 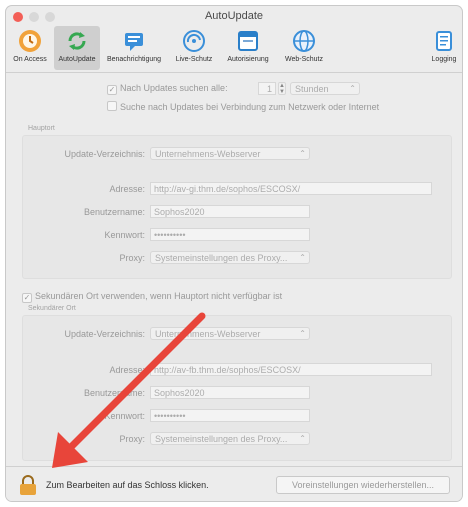 I want to click on primary-address-input: http://av-gi.thm.de/sophos/ESCOSX/, so click(x=291, y=188).